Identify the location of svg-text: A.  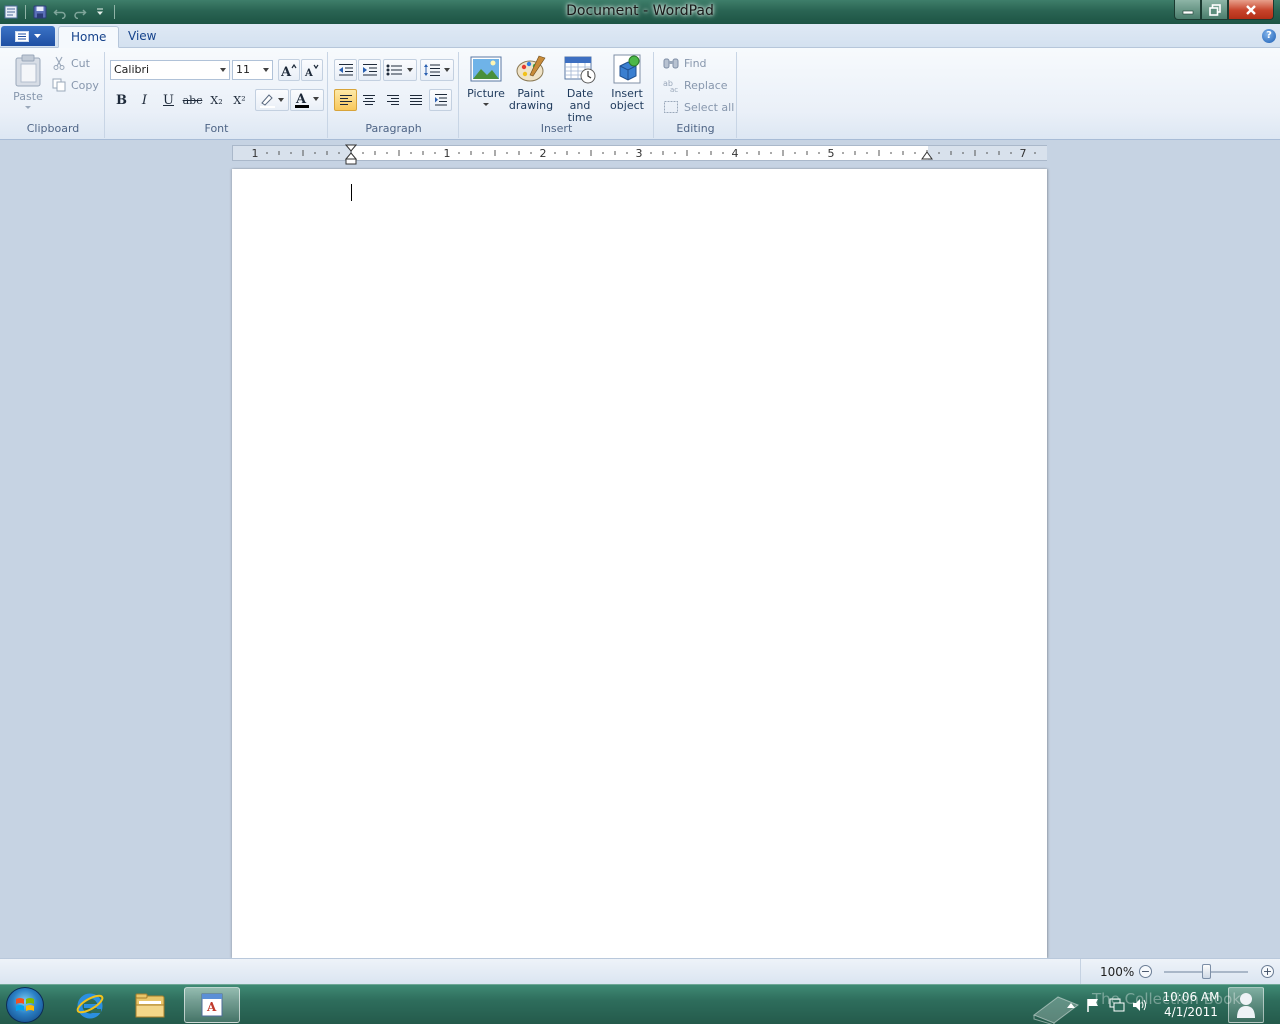
(211, 1007).